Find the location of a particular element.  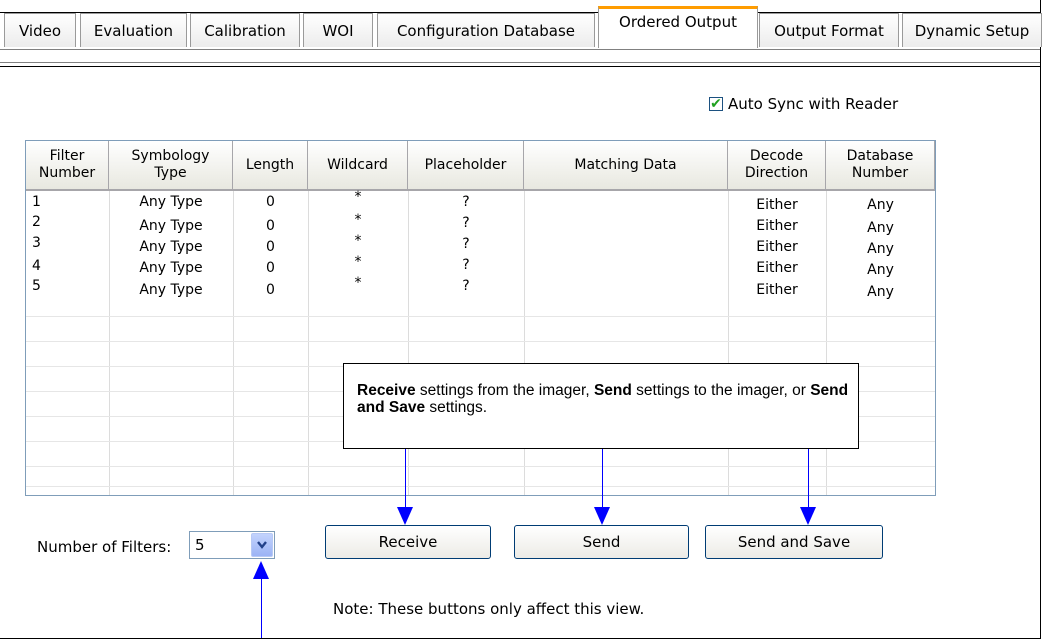

cell-filter-number: 5 is located at coordinates (36, 286).